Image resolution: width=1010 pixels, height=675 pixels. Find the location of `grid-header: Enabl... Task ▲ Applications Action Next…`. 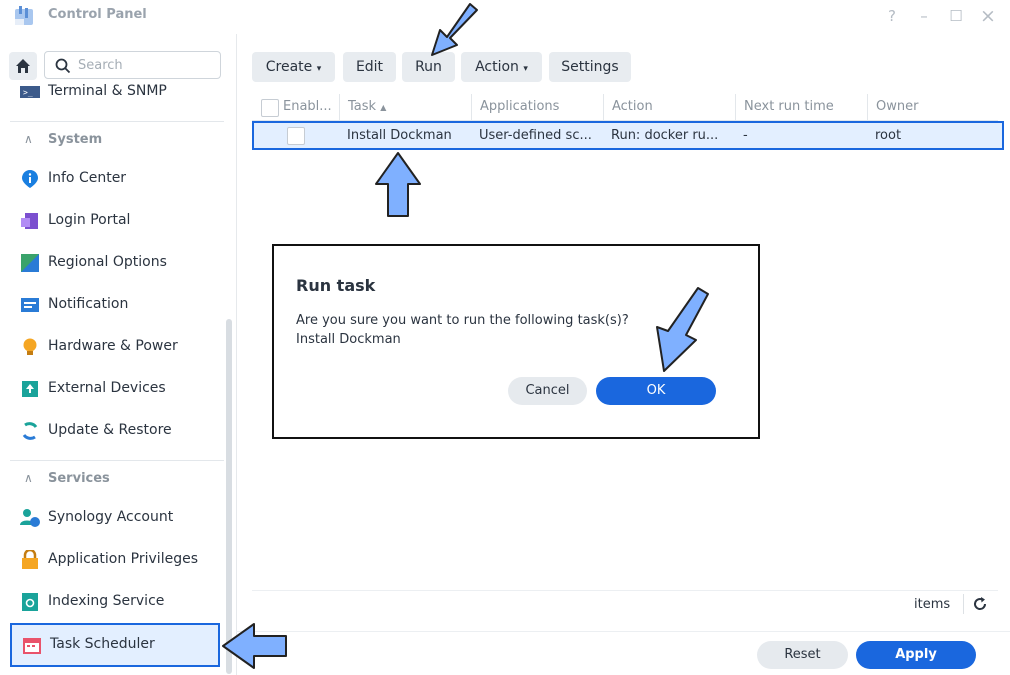

grid-header: Enabl... Task ▲ Applications Action Next… is located at coordinates (625, 107).